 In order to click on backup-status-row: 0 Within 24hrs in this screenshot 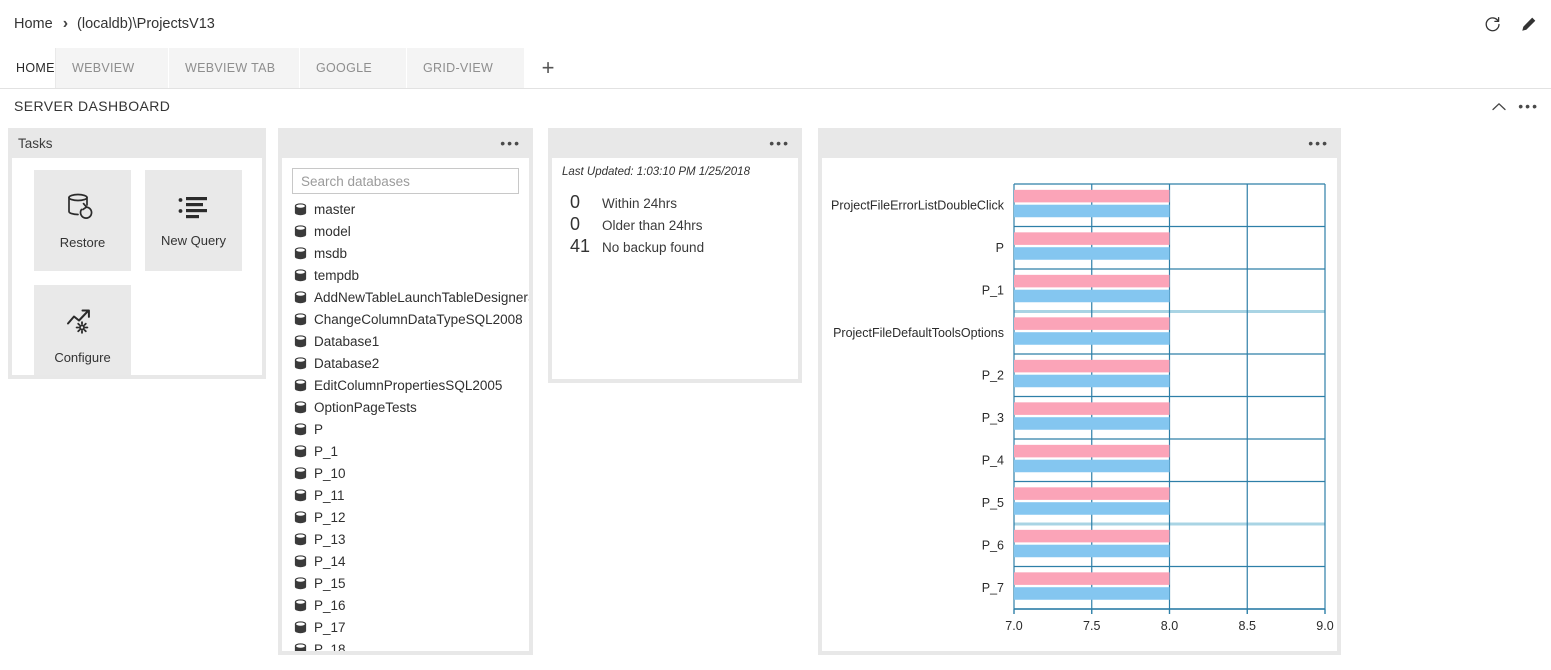, I will do `click(684, 203)`.